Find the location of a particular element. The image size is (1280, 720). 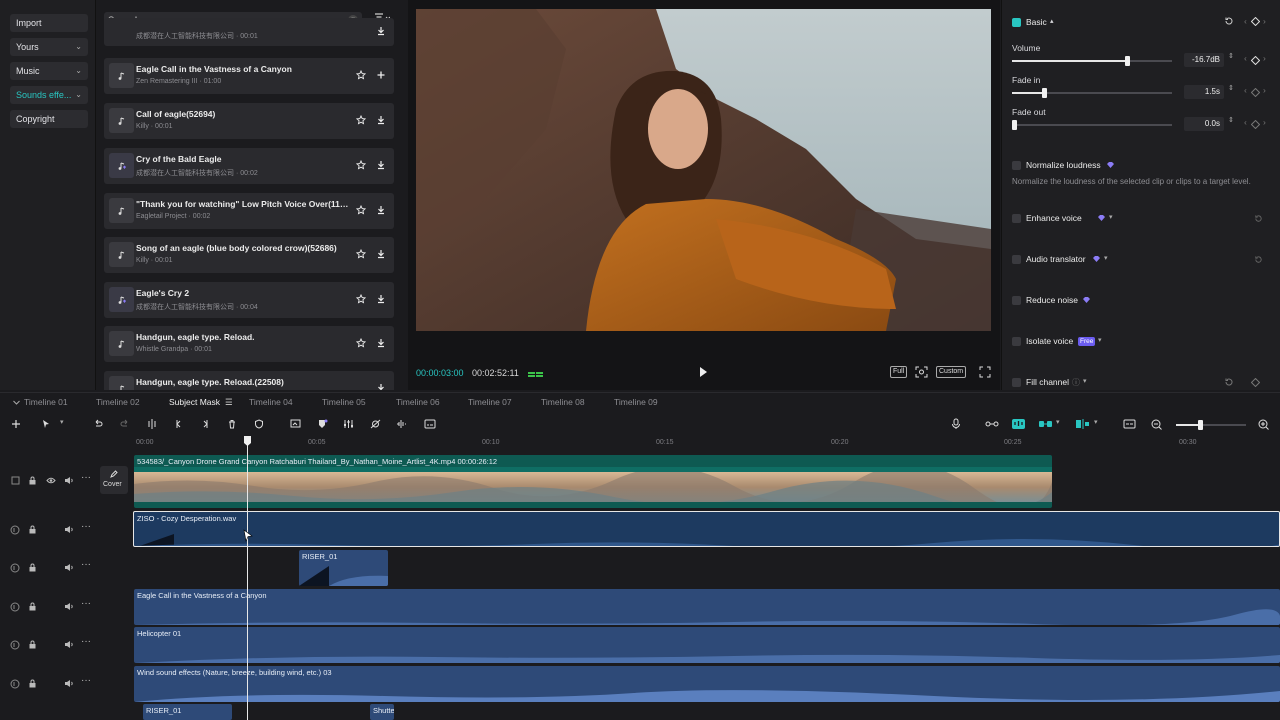

nav-music: Music ⌄ is located at coordinates (49, 71).